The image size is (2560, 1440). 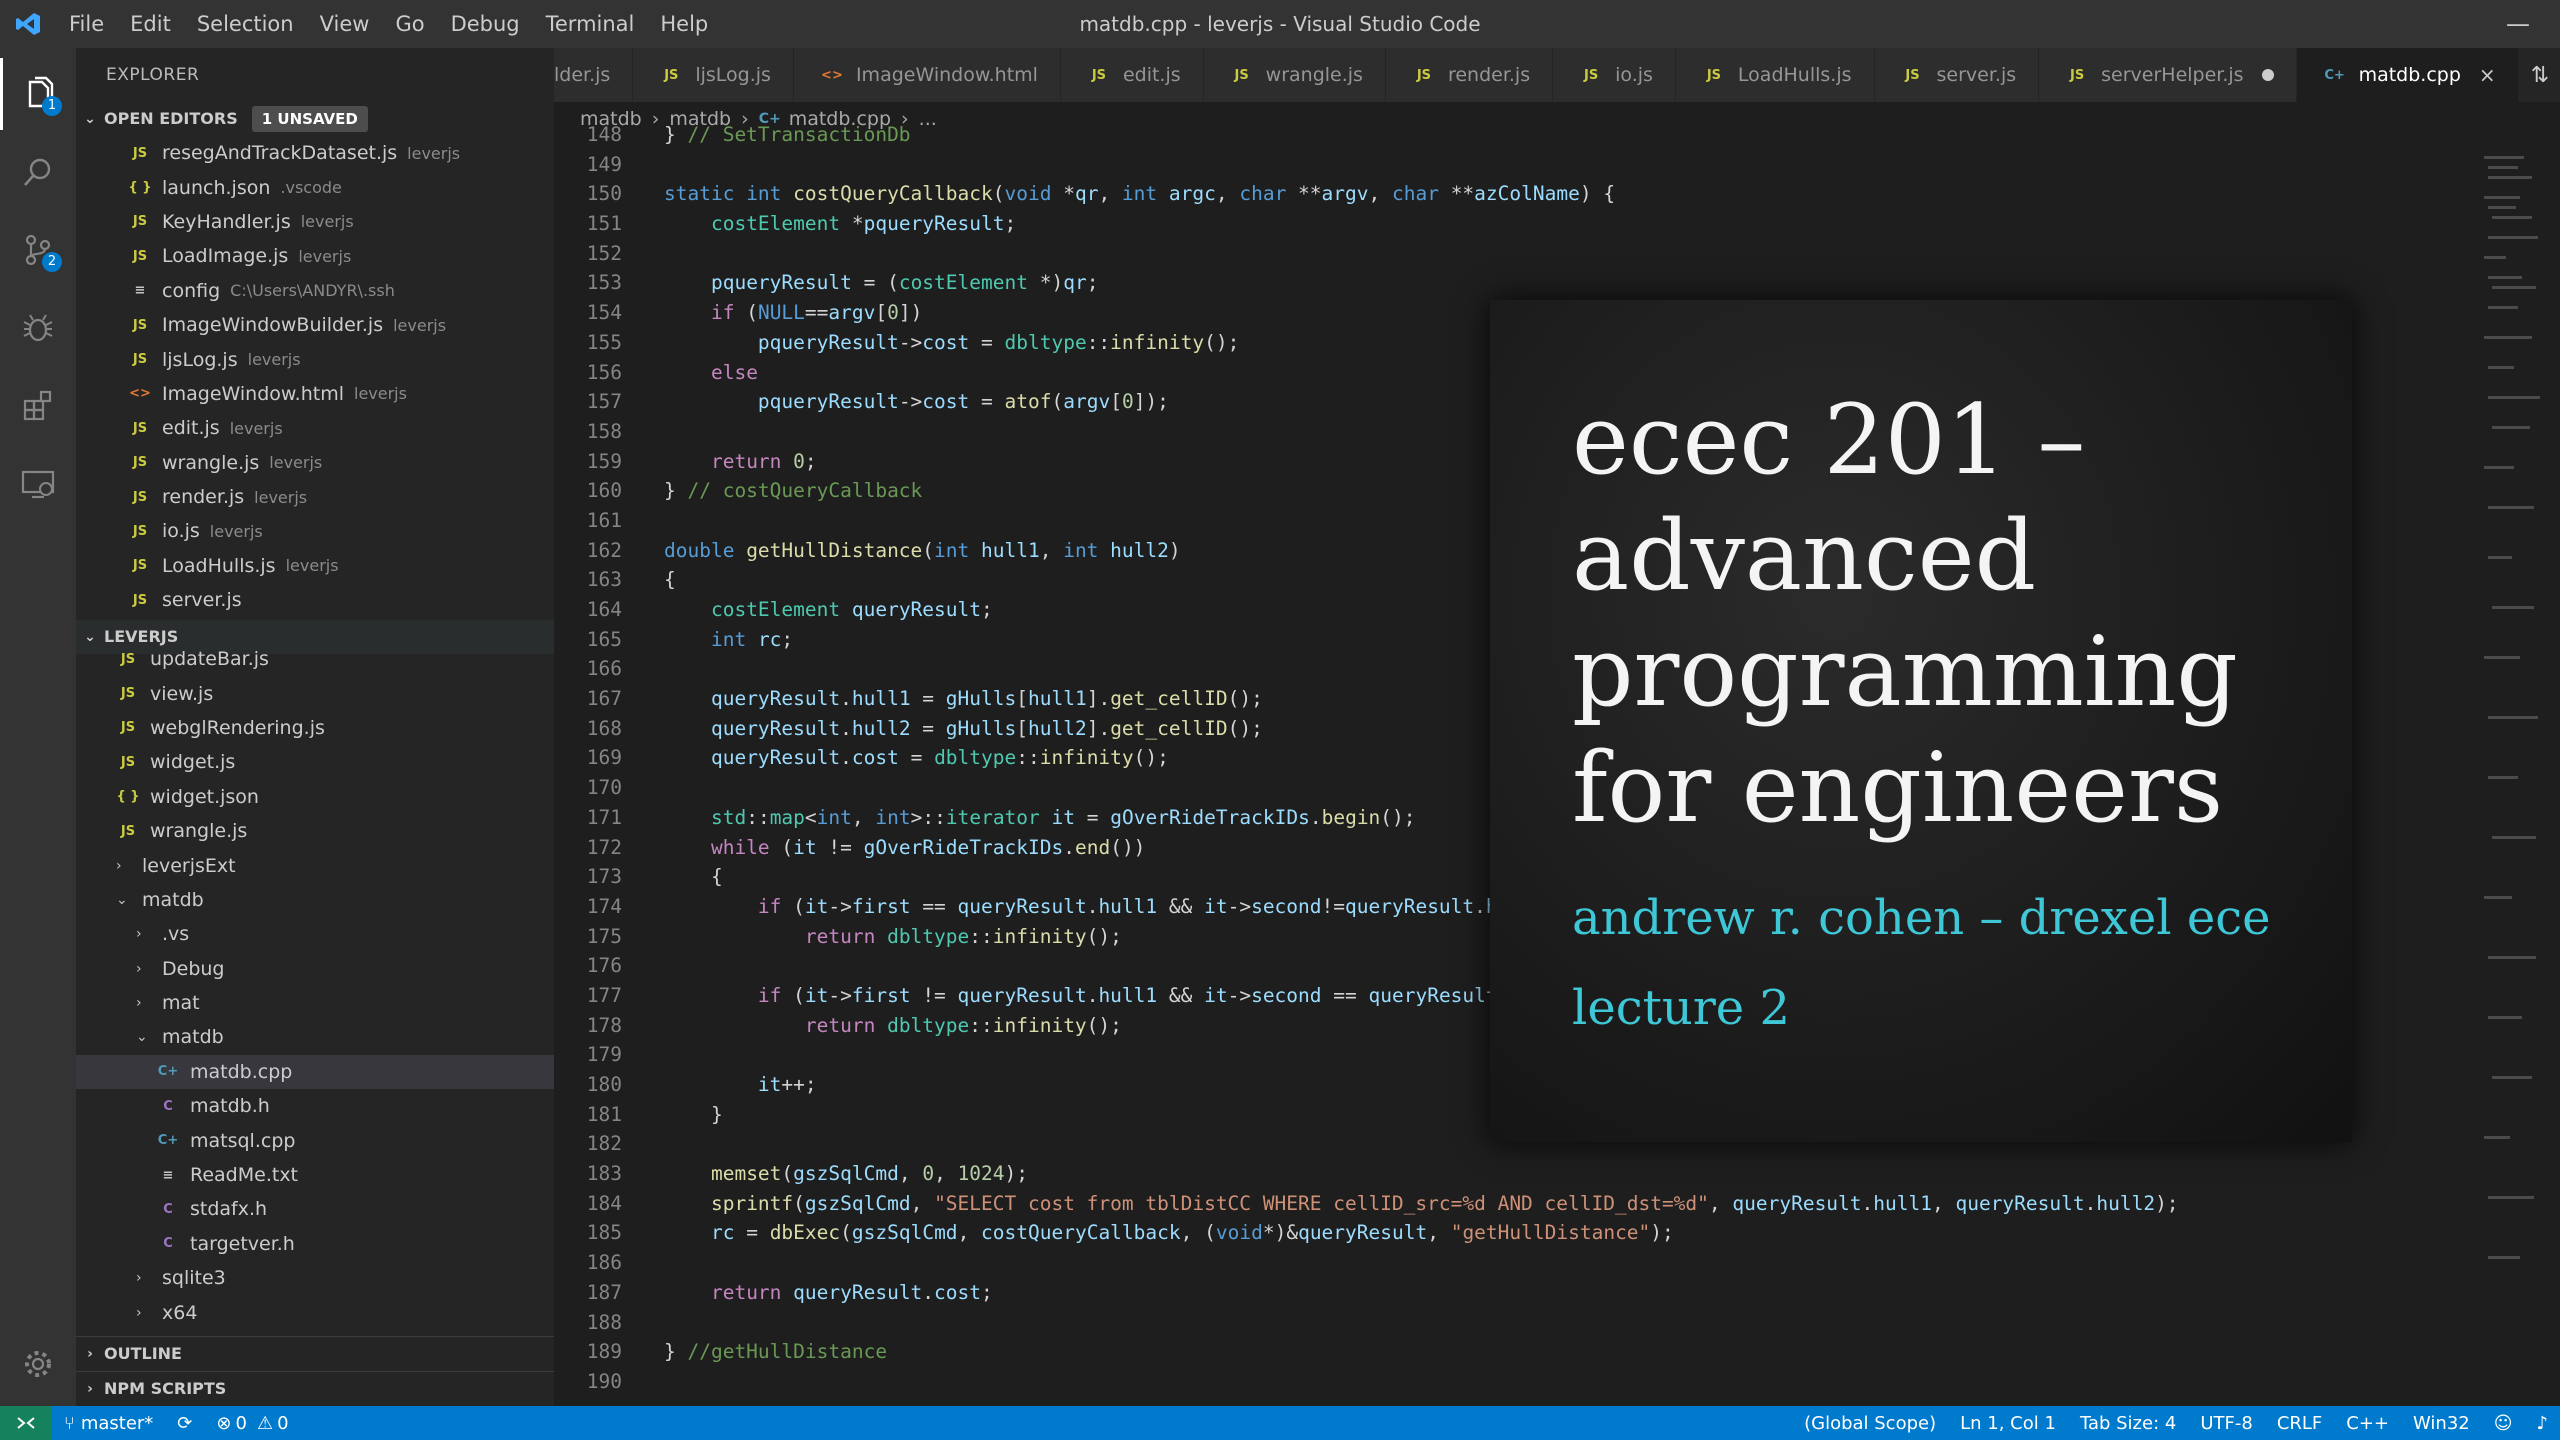 What do you see at coordinates (2407, 75) in the screenshot?
I see `editor-tab: C+ matdb.cpp ×` at bounding box center [2407, 75].